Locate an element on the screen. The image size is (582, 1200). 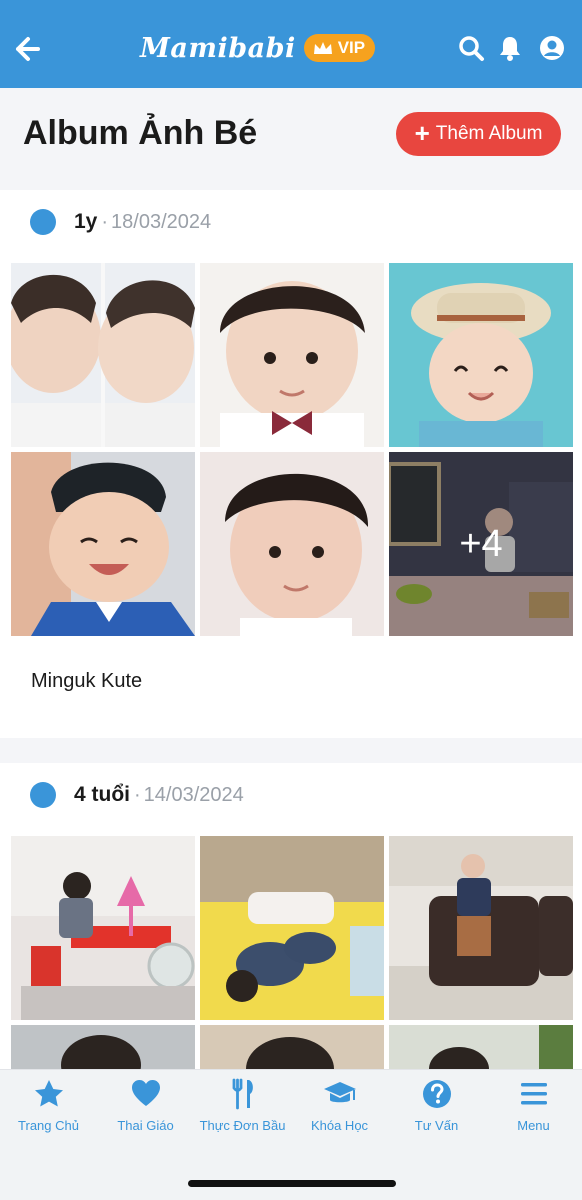
nav-label: Thai Giáo is located at coordinates (145, 1125).